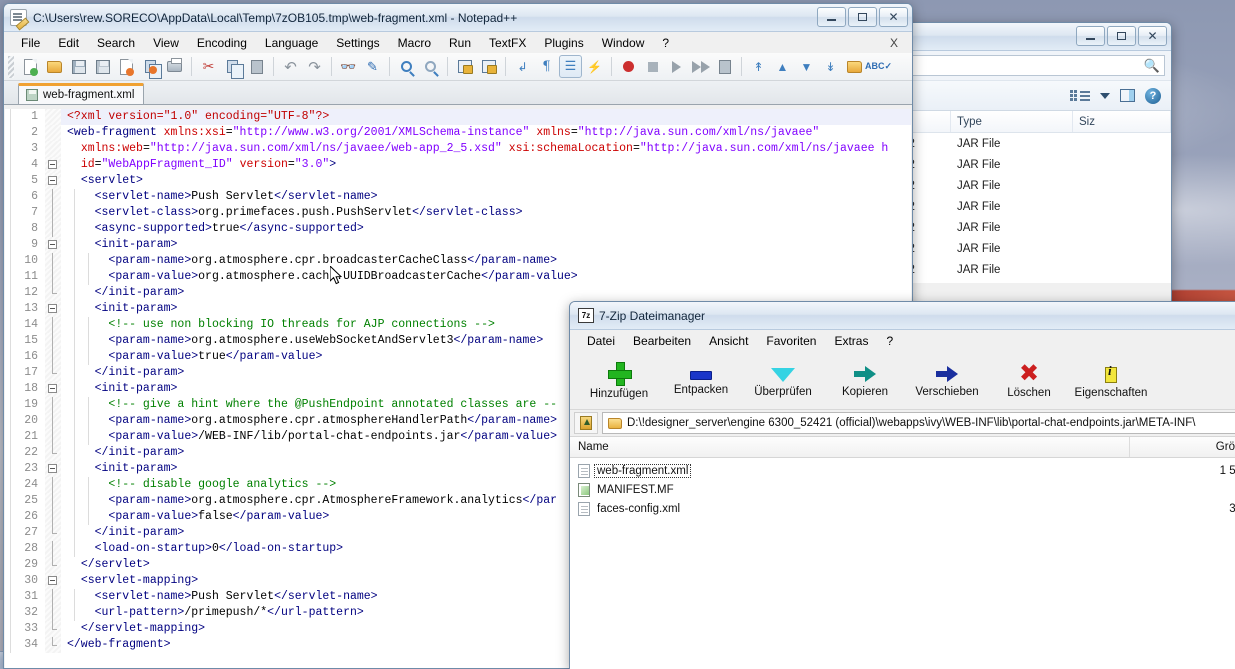  I want to click on explorer-window-buttons: ✕, so click(1121, 36).